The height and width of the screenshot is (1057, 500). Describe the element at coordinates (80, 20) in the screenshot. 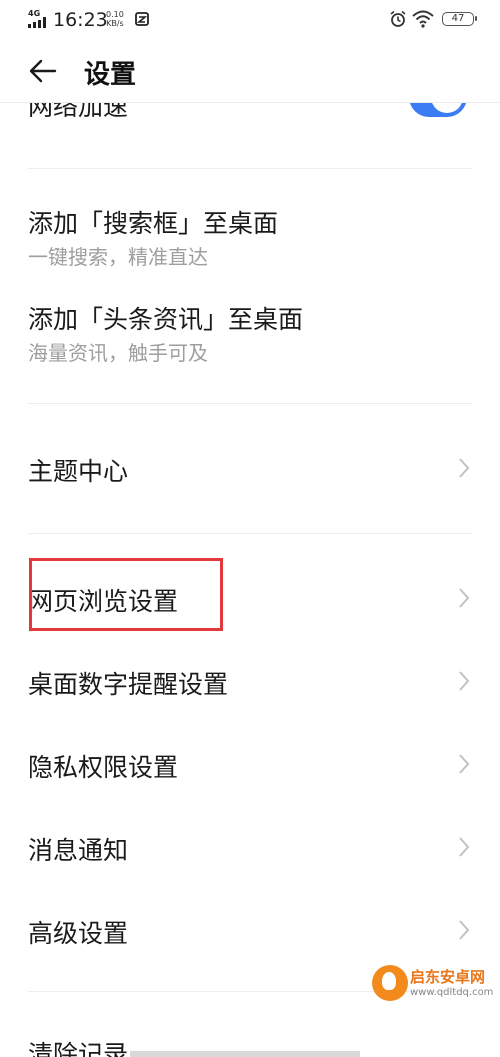

I see `clock: 16:23` at that location.